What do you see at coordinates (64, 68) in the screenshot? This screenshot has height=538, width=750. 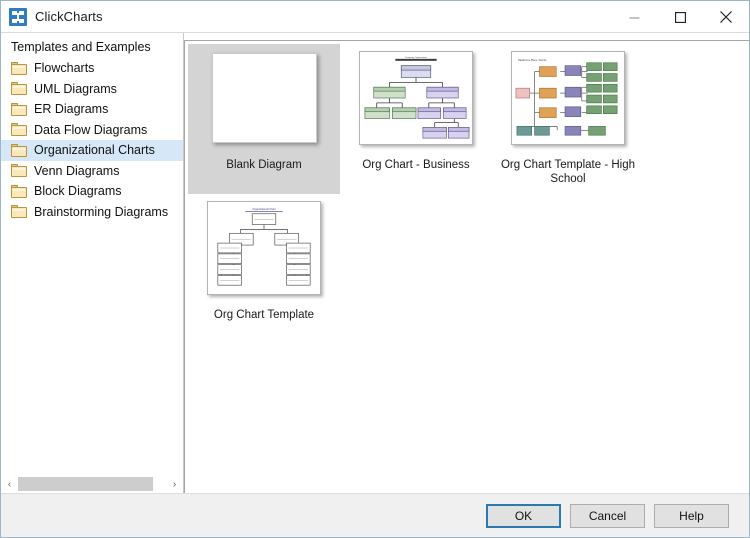 I see `sidebar-item-label: Flowcharts` at bounding box center [64, 68].